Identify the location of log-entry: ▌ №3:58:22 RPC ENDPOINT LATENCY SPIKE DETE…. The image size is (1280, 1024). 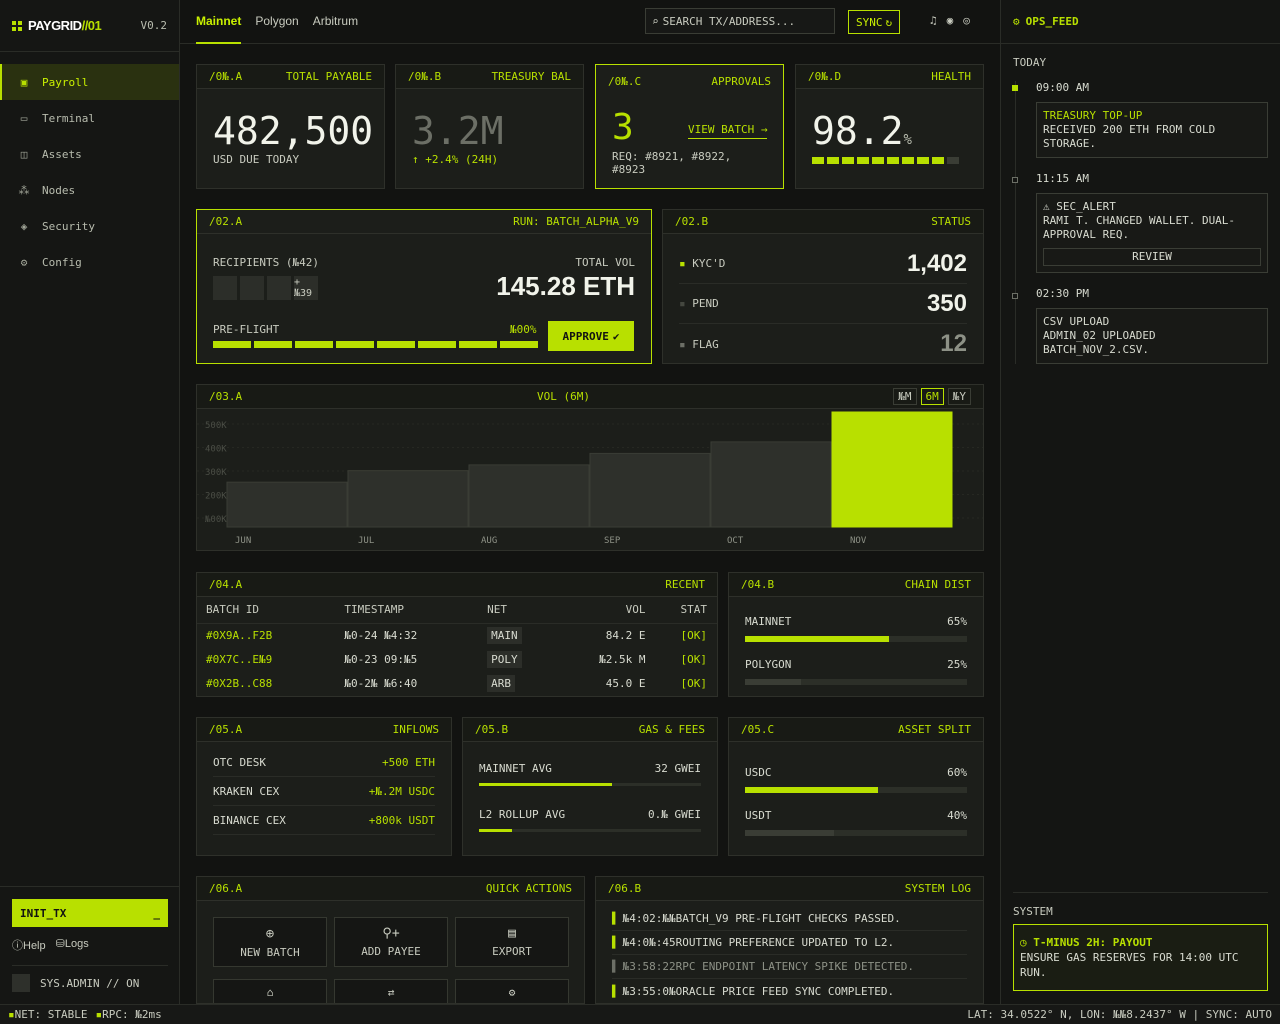
(789, 967).